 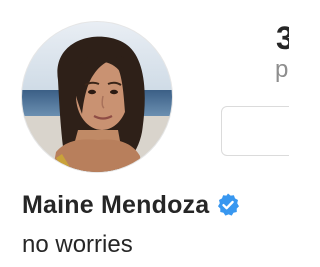 What do you see at coordinates (282, 38) in the screenshot?
I see `post-count: 3` at bounding box center [282, 38].